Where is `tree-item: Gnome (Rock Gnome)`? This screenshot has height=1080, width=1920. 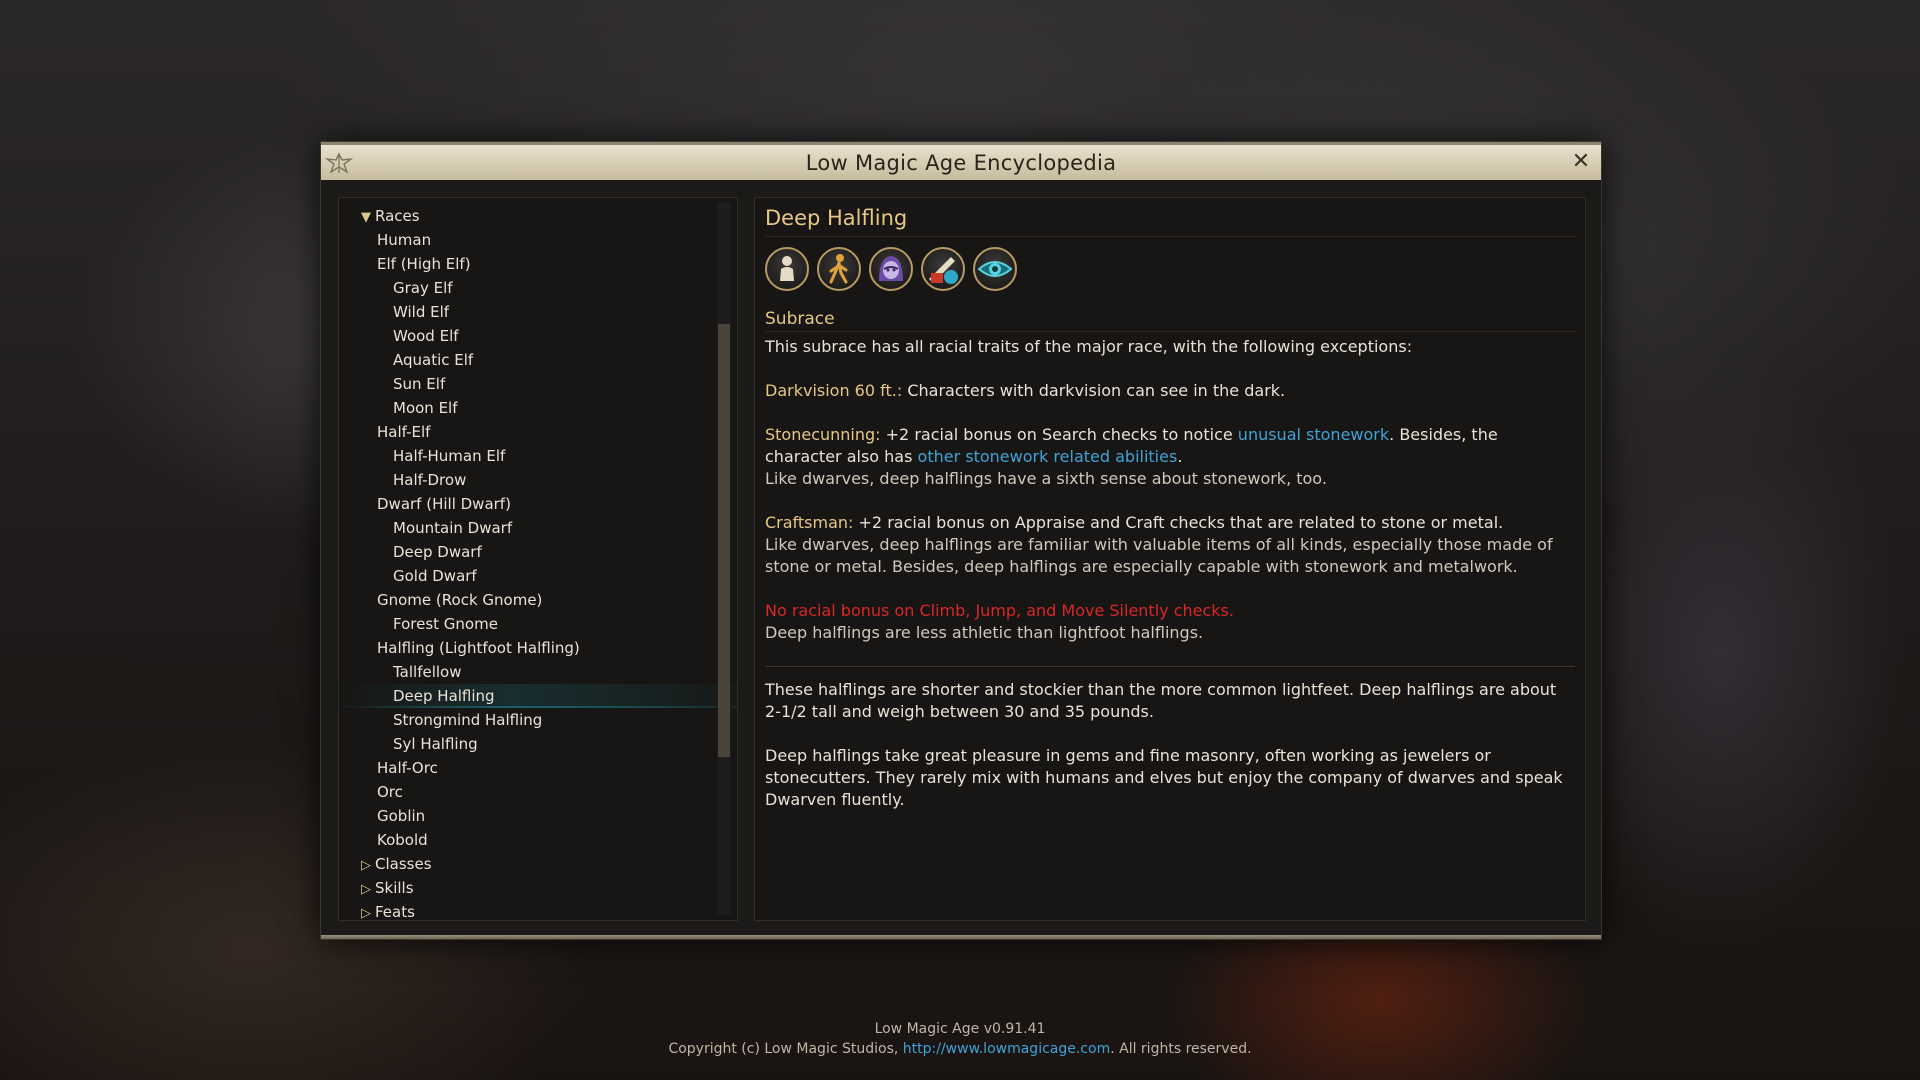
tree-item: Gnome (Rock Gnome) is located at coordinates (538, 600).